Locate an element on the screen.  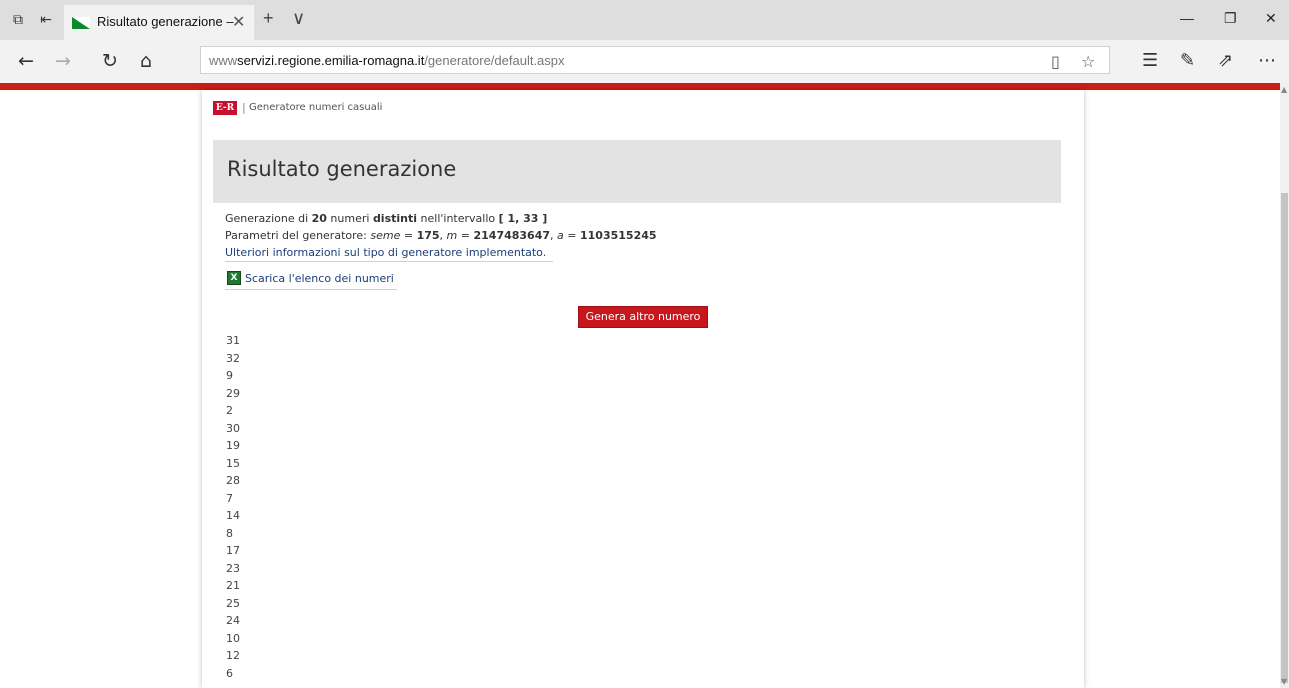
page-title: Risultato generazione is located at coordinates (342, 169).